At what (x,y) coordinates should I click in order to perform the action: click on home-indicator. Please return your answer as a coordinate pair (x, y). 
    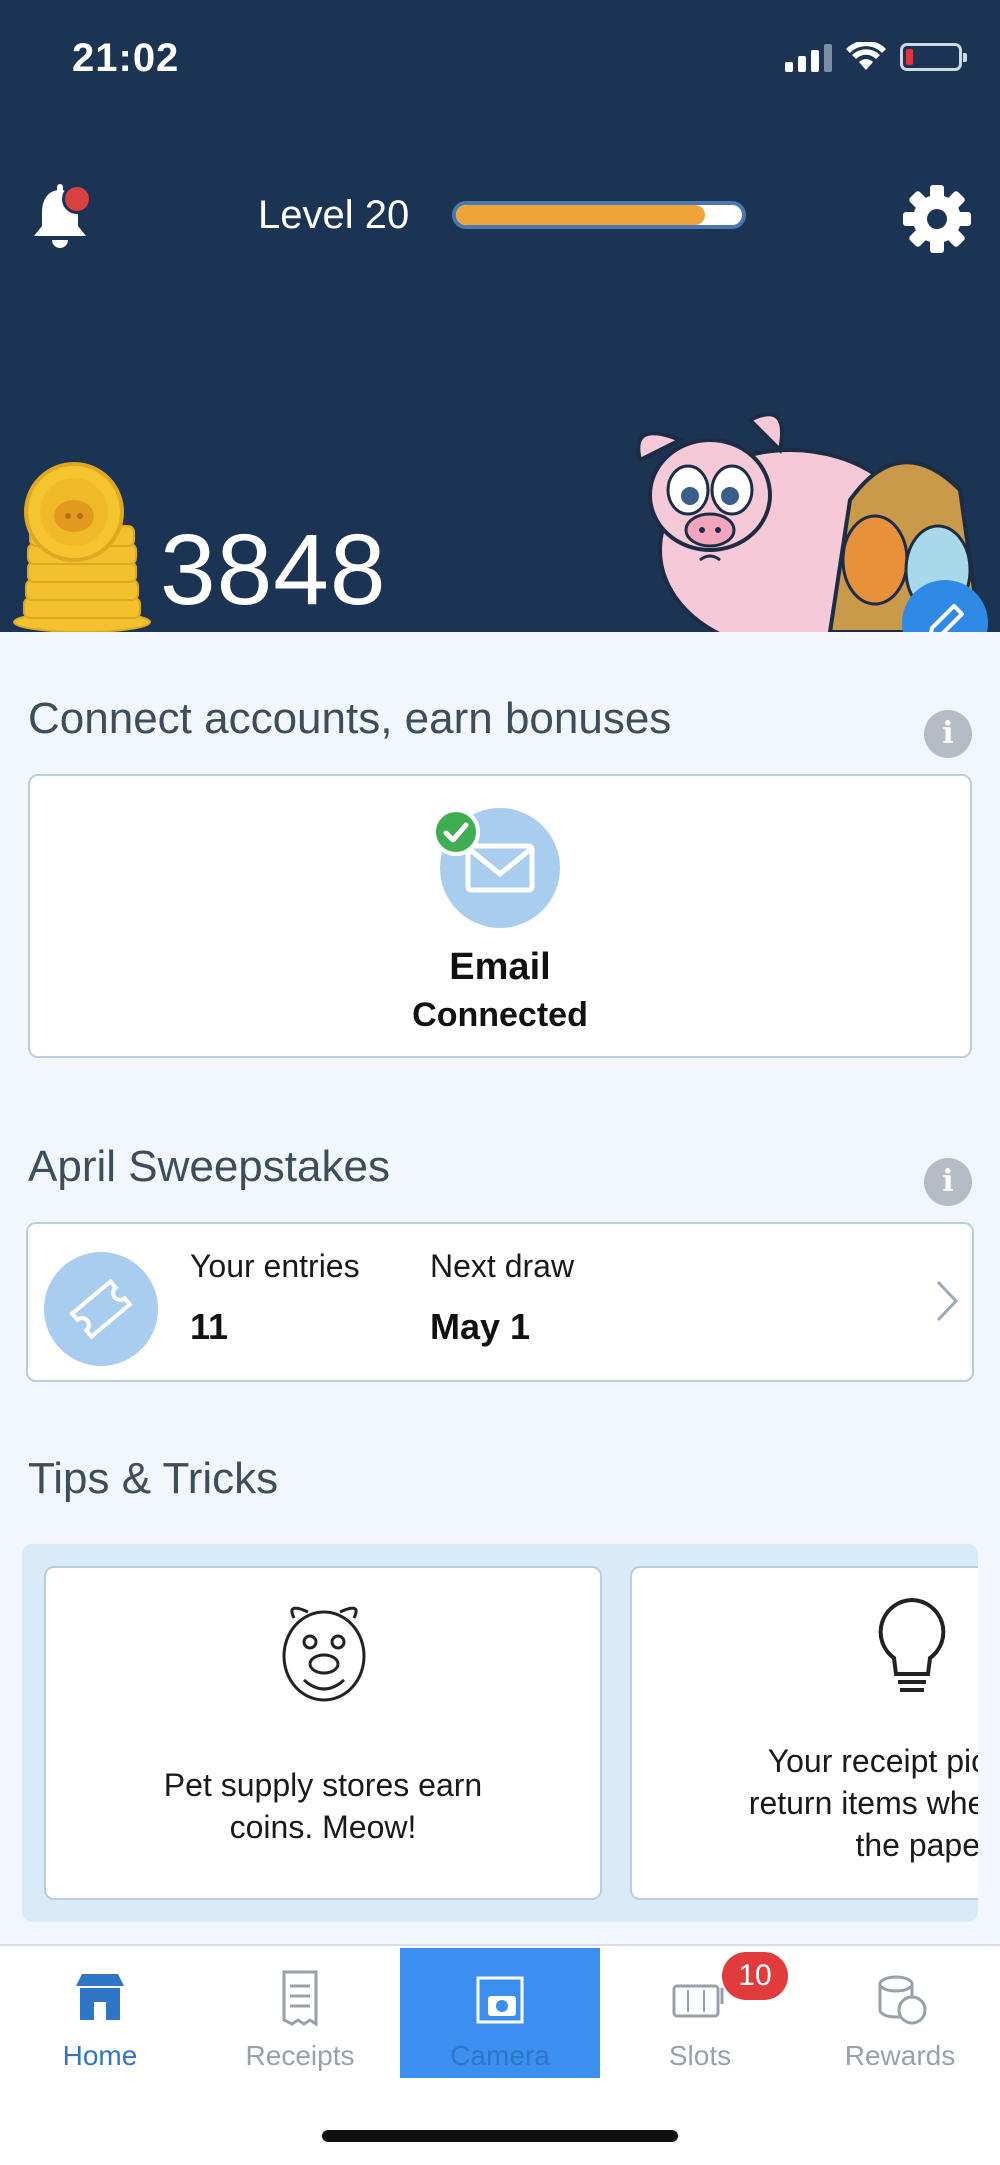
    Looking at the image, I should click on (500, 2136).